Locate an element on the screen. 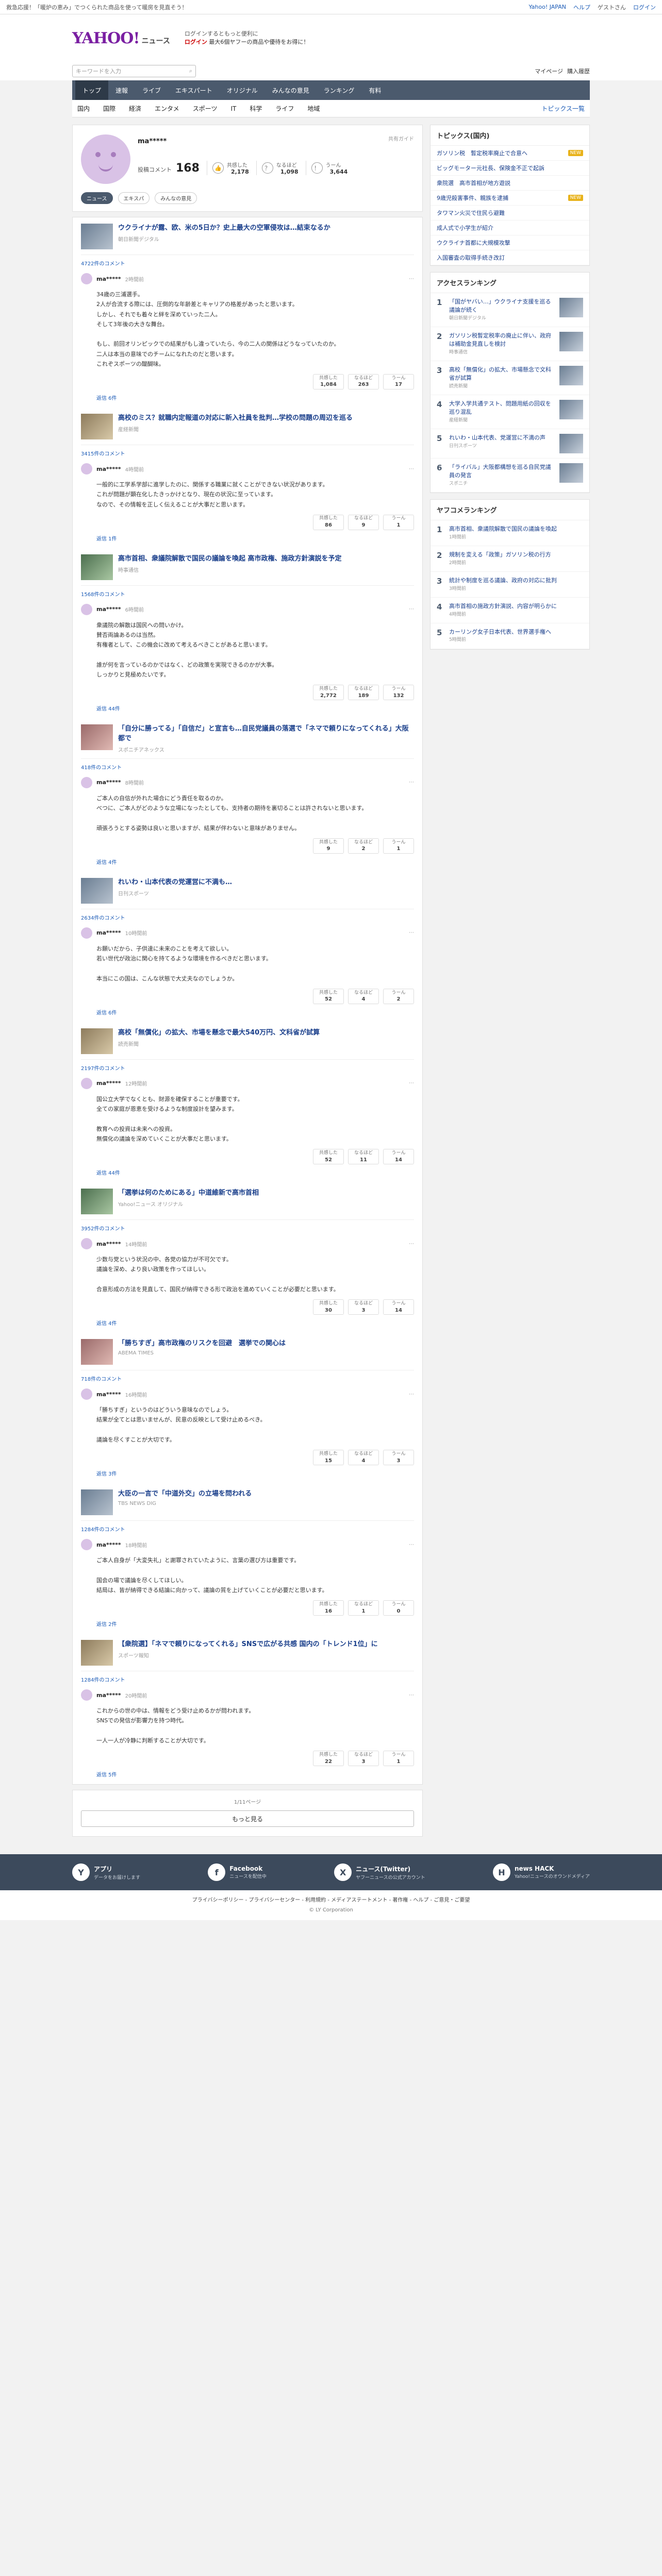  nav-breaking: 速報 is located at coordinates (122, 90).